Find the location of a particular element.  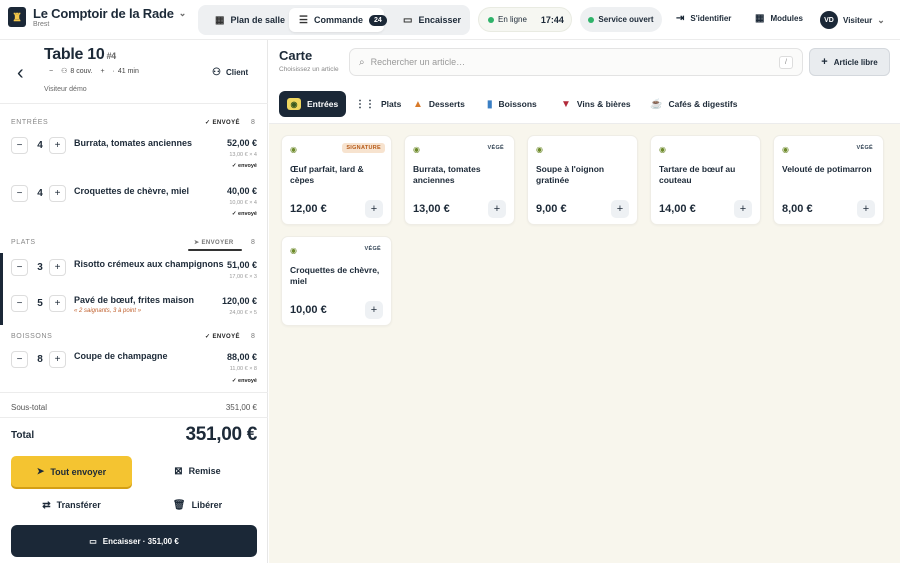

tab-boissons: ▮ Boissons is located at coordinates (512, 104).